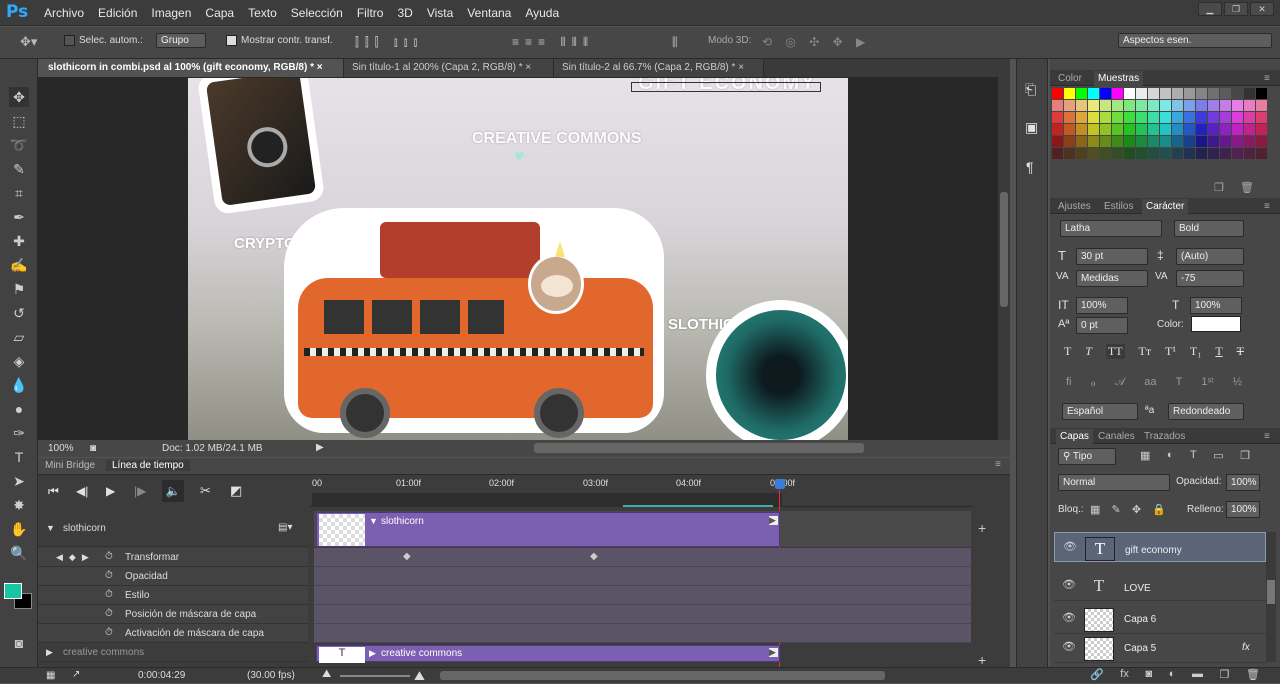 The image size is (1280, 684). What do you see at coordinates (19, 265) in the screenshot?
I see `brush-tool-icon: ✍` at bounding box center [19, 265].